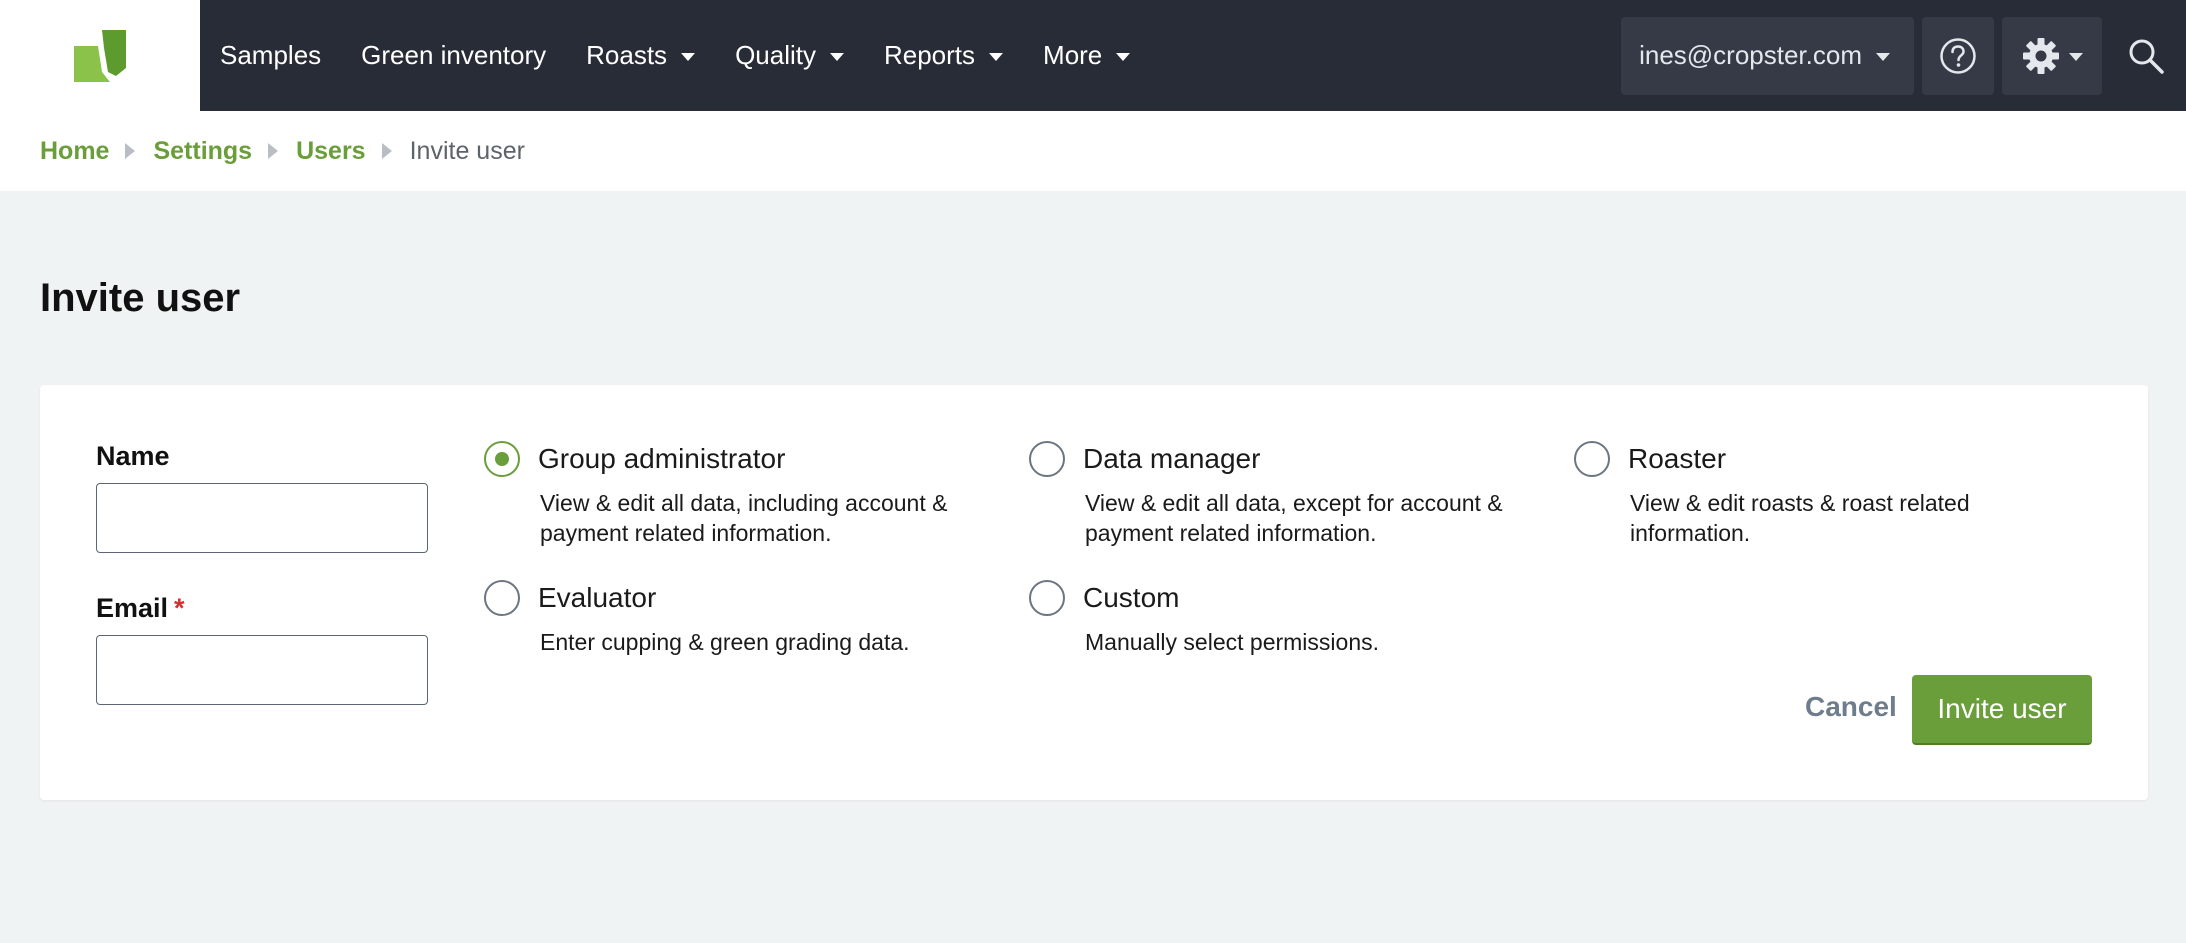 The image size is (2186, 943). Describe the element at coordinates (775, 55) in the screenshot. I see `nav-item-label: Quality` at that location.